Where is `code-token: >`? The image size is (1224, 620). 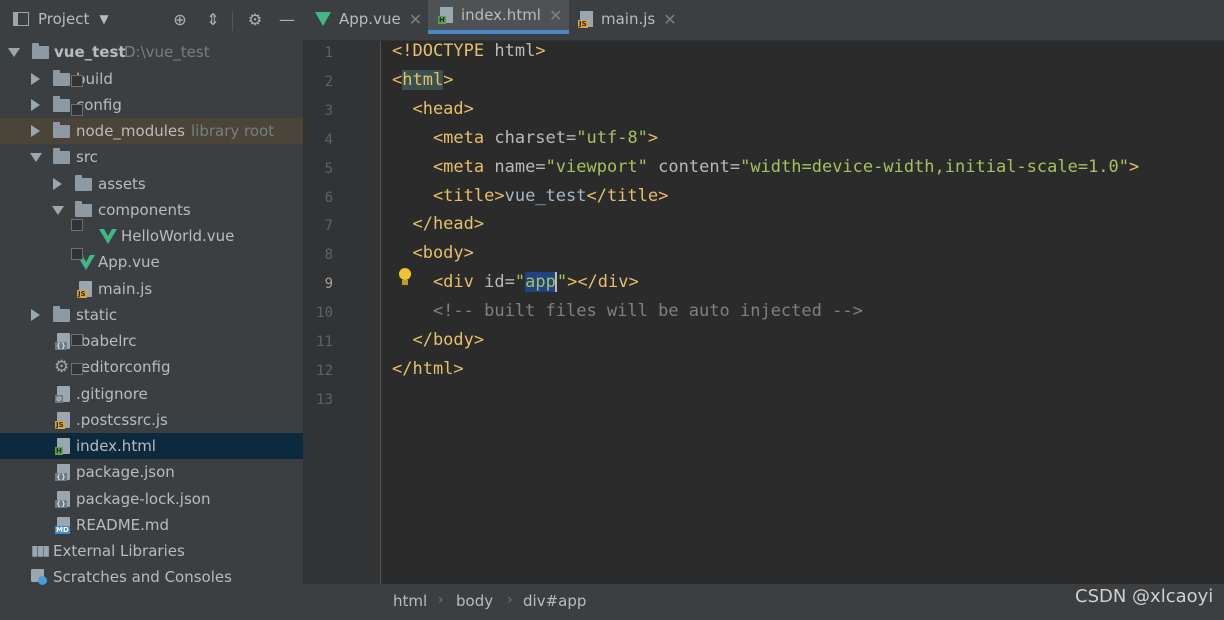 code-token: > is located at coordinates (653, 137).